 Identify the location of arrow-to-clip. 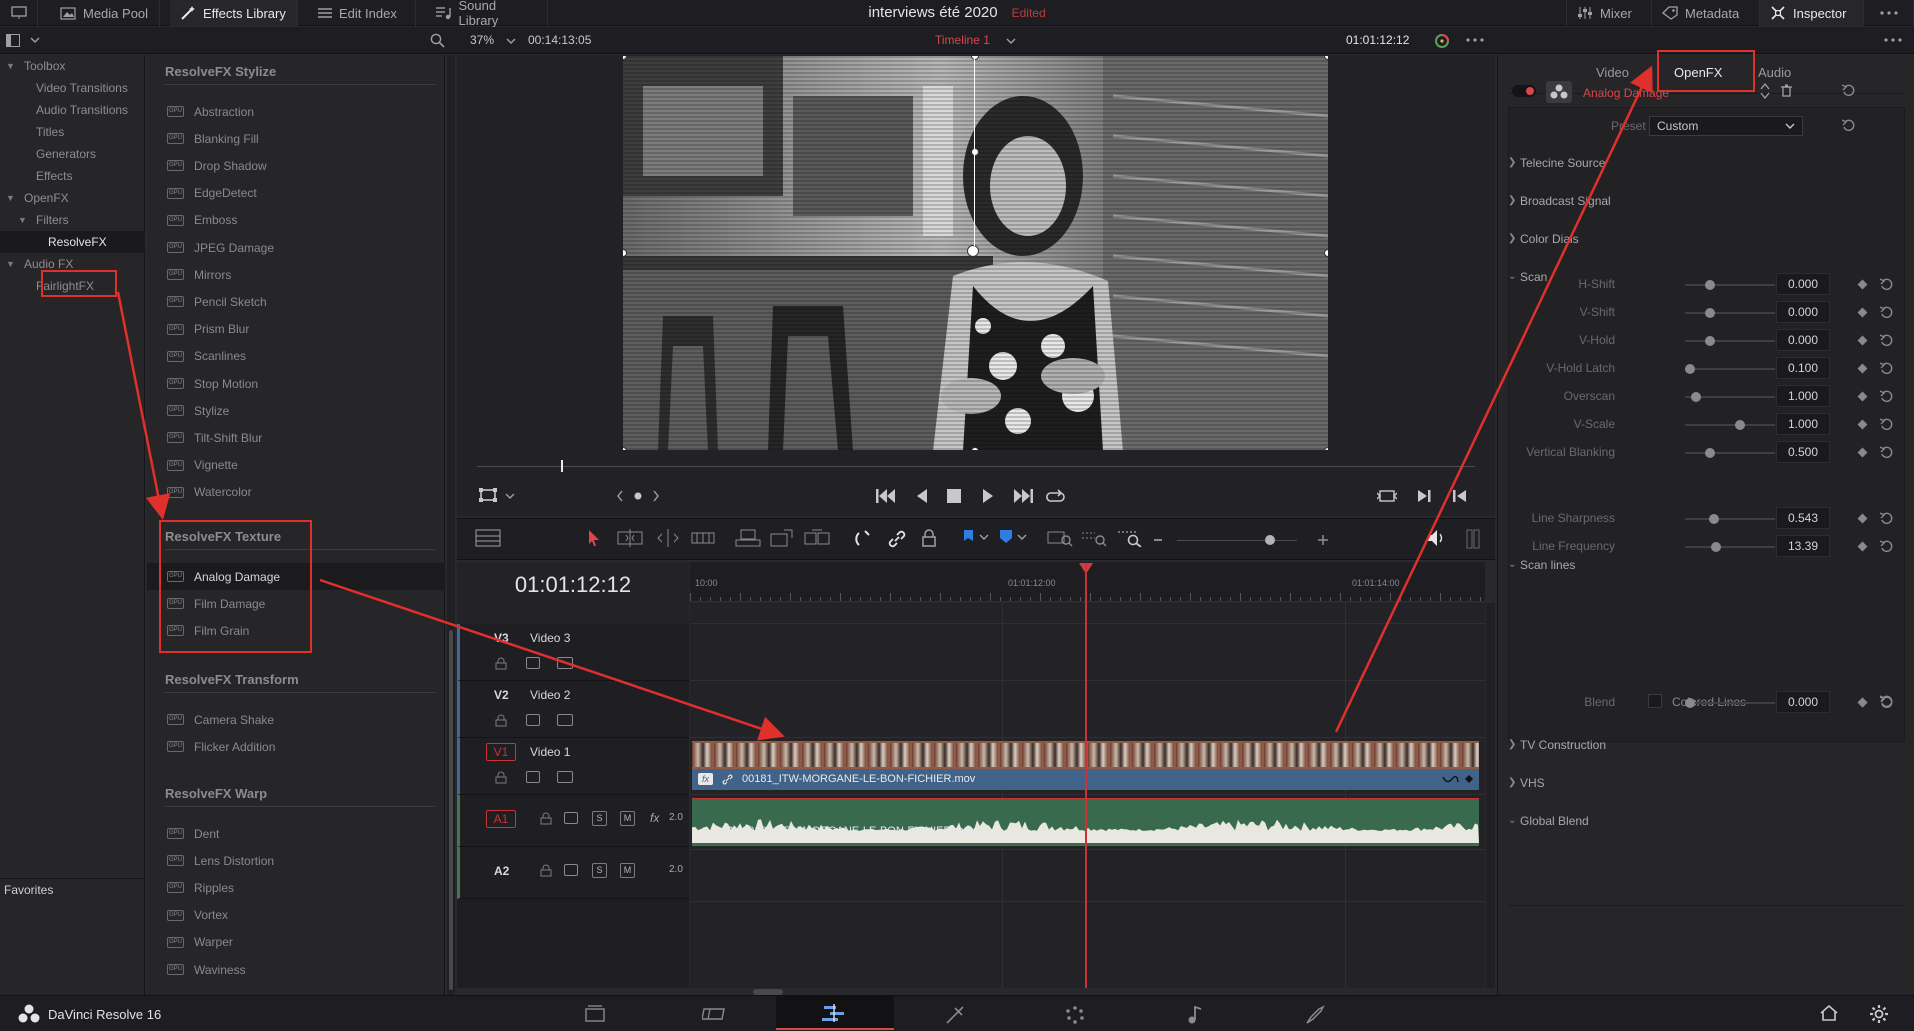
(552, 659).